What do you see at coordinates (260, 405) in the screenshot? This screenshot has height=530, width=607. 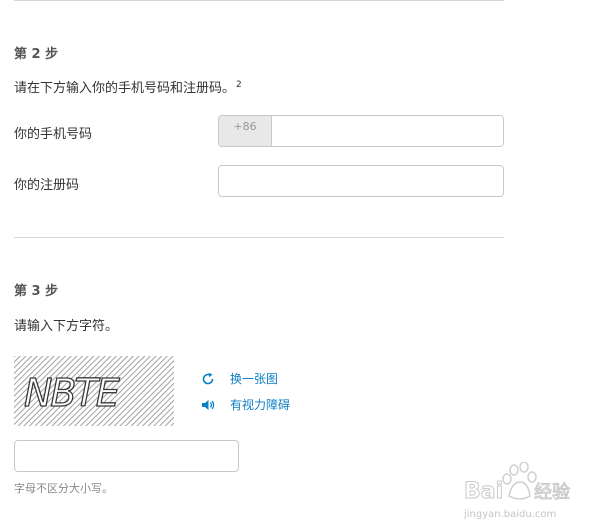 I see `audio-captcha-label: 有视力障碍` at bounding box center [260, 405].